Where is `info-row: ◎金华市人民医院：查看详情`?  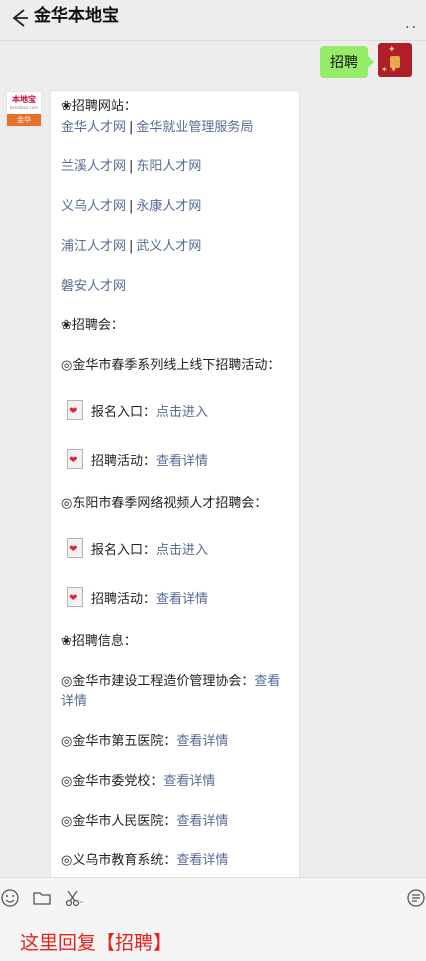 info-row: ◎金华市人民医院：查看详情 is located at coordinates (145, 821).